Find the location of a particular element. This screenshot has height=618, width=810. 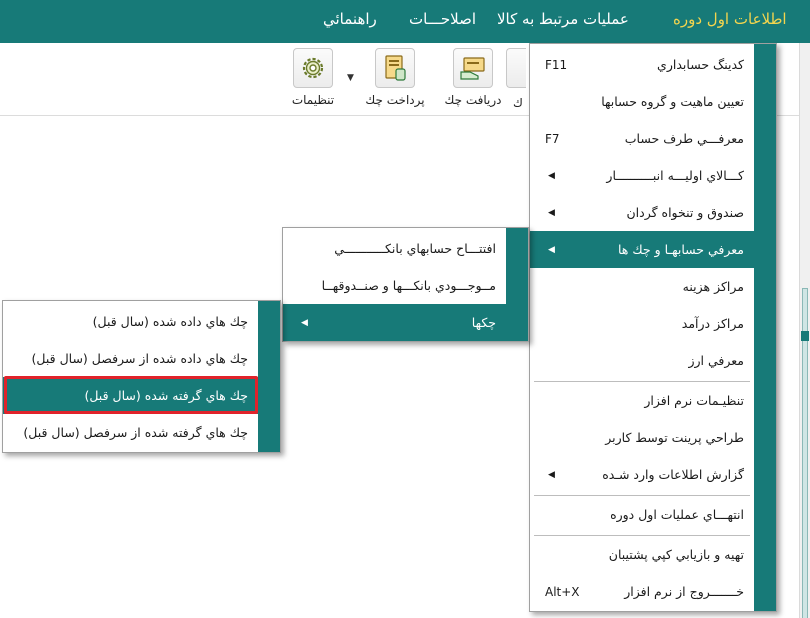

menu-item-label: طراحي پرينت توسط كاربر is located at coordinates (674, 437).